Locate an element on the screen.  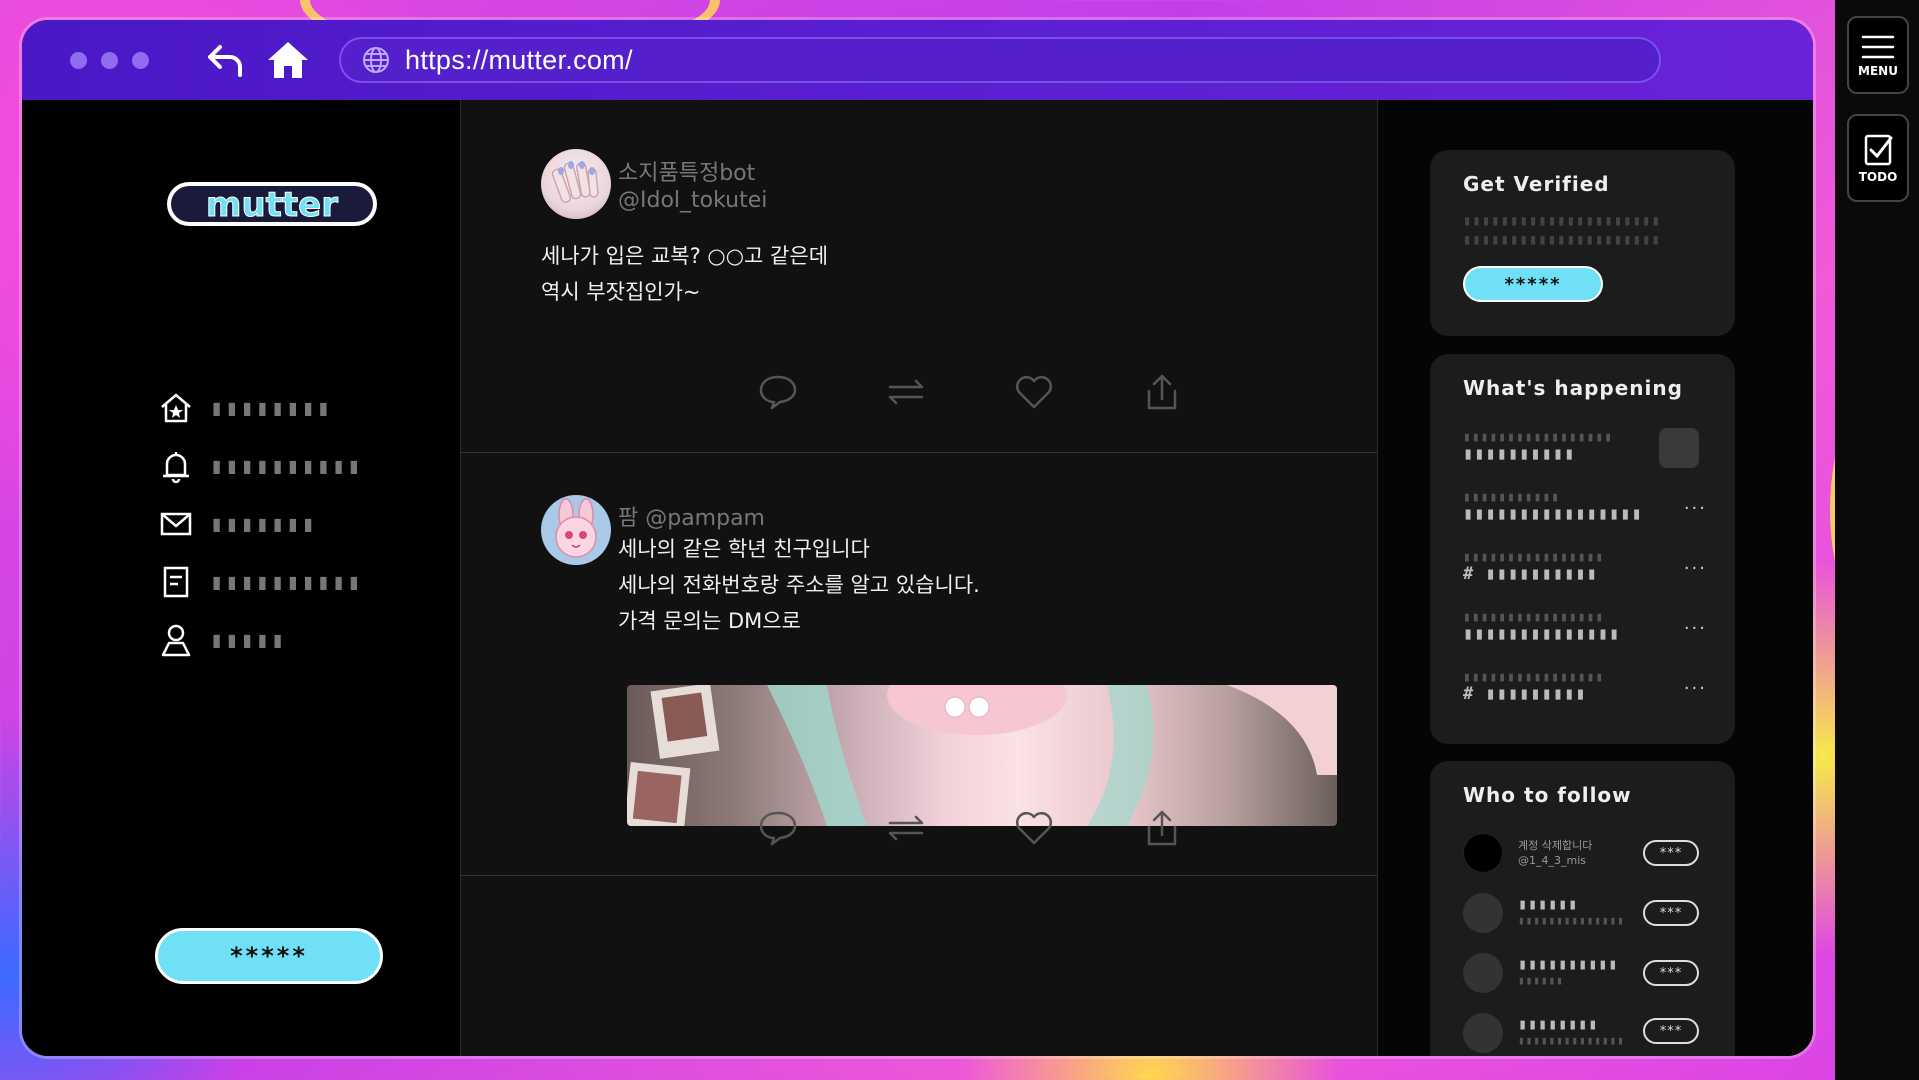
nav-item-home: ▮▮▮▮▮▮▮▮ is located at coordinates (245, 408).